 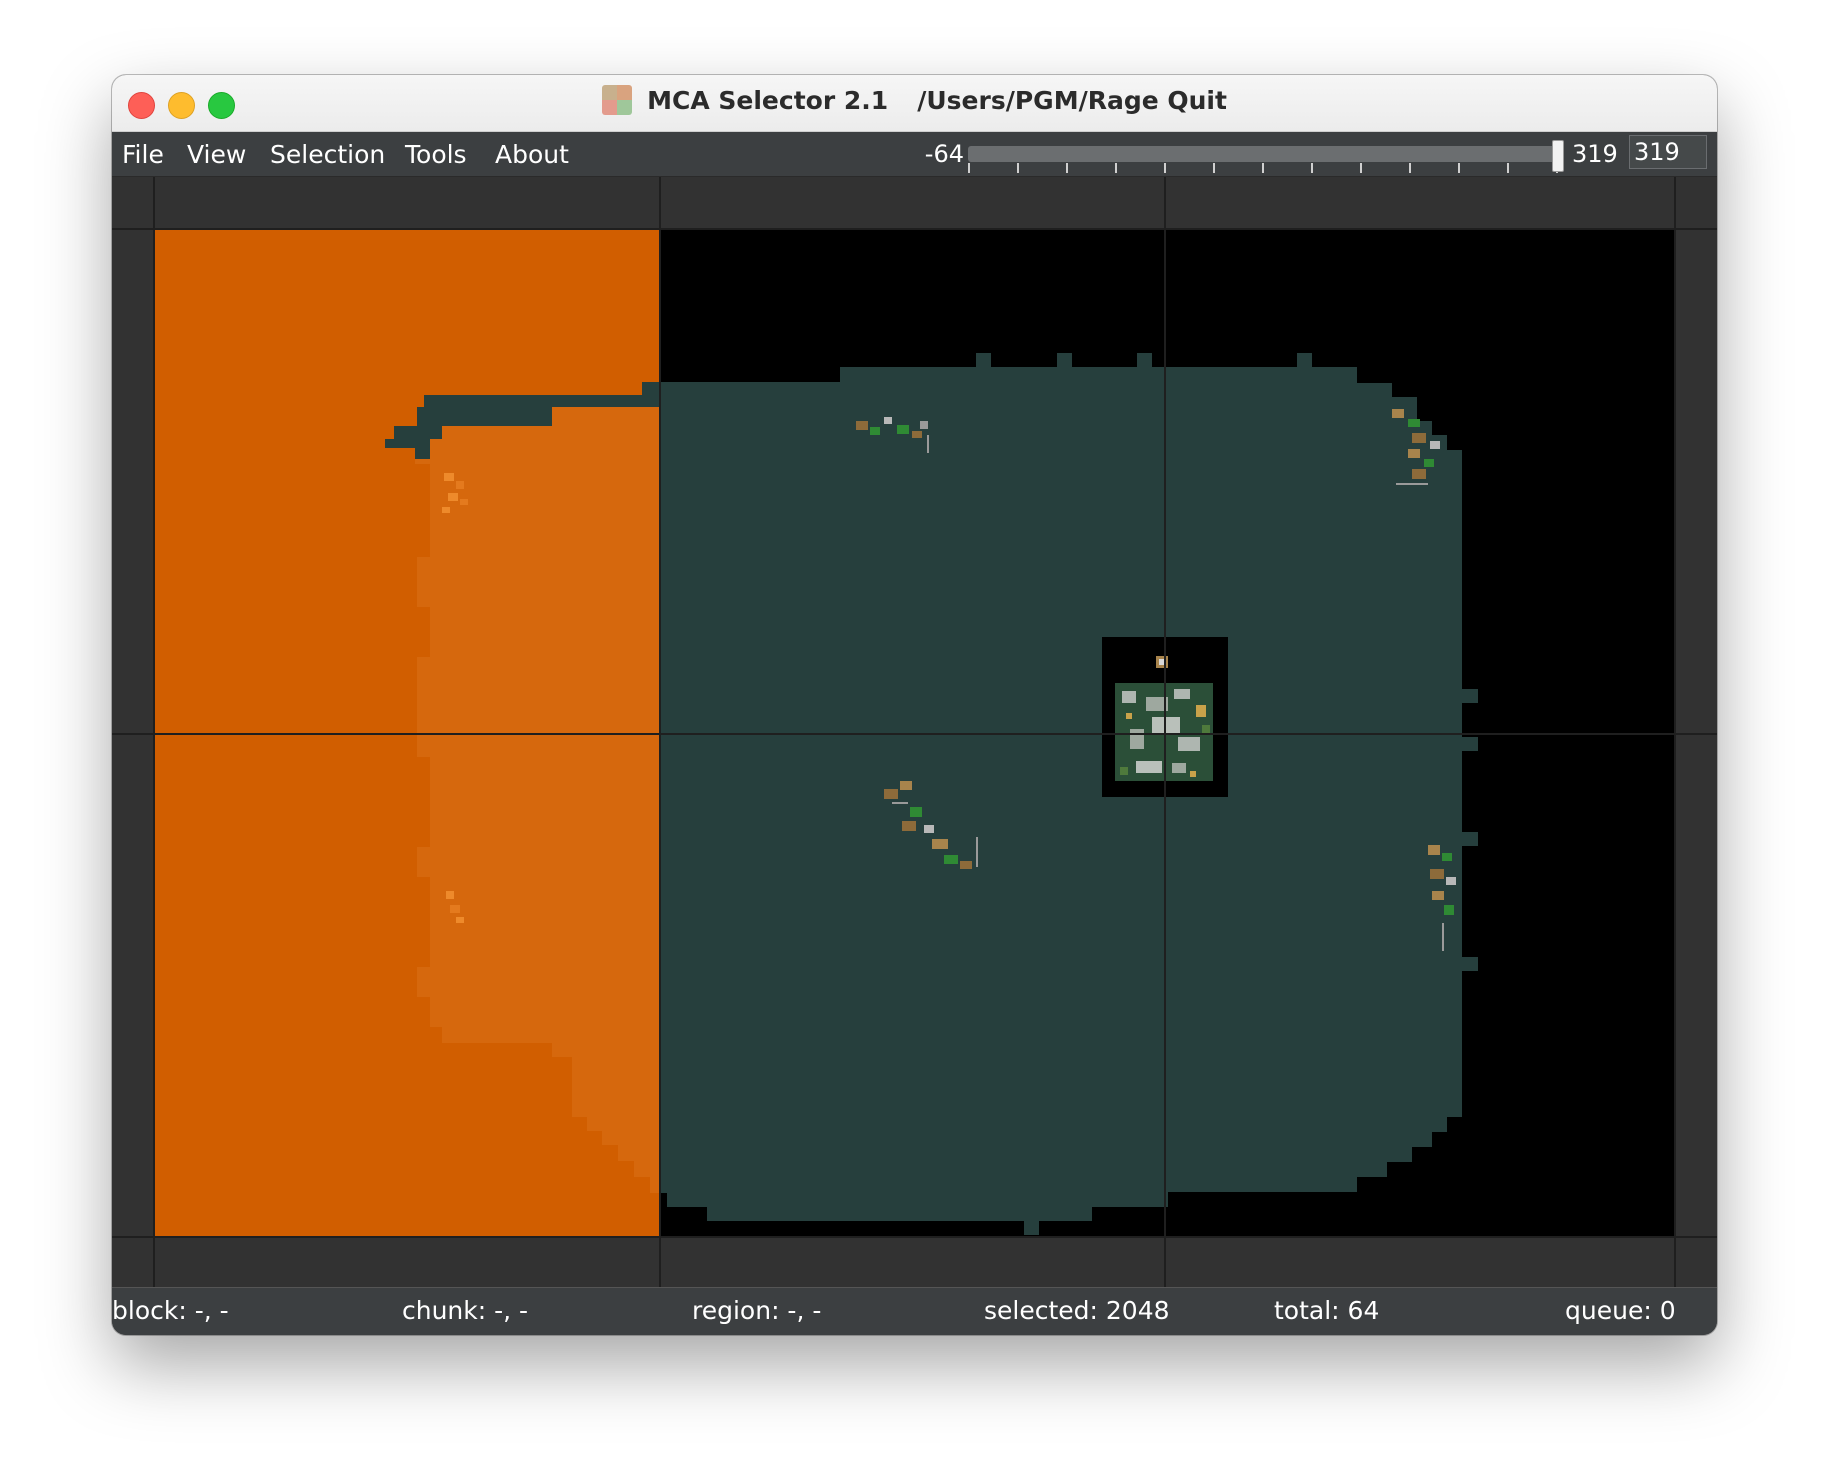 What do you see at coordinates (1263, 154) in the screenshot?
I see `height-slider-track` at bounding box center [1263, 154].